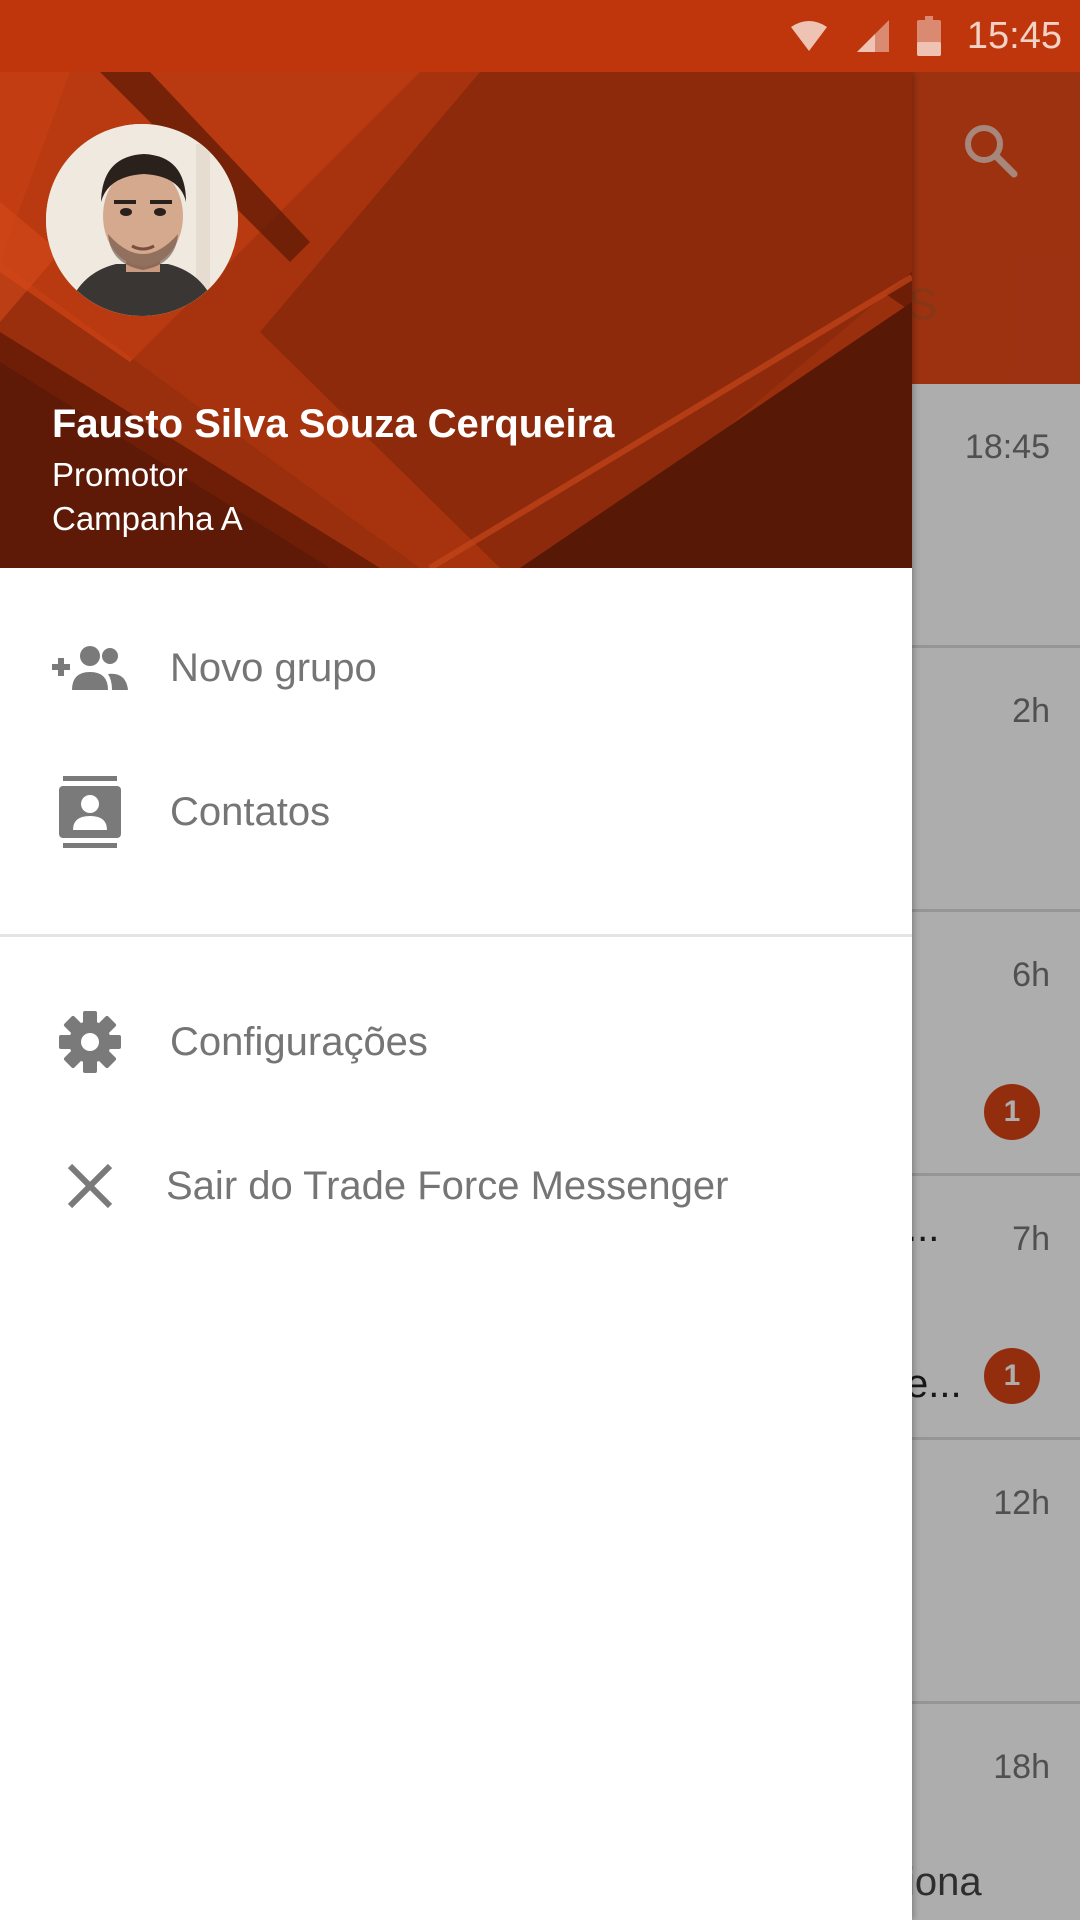 This screenshot has height=1920, width=1080. I want to click on menu-label: Configurações, so click(299, 1041).